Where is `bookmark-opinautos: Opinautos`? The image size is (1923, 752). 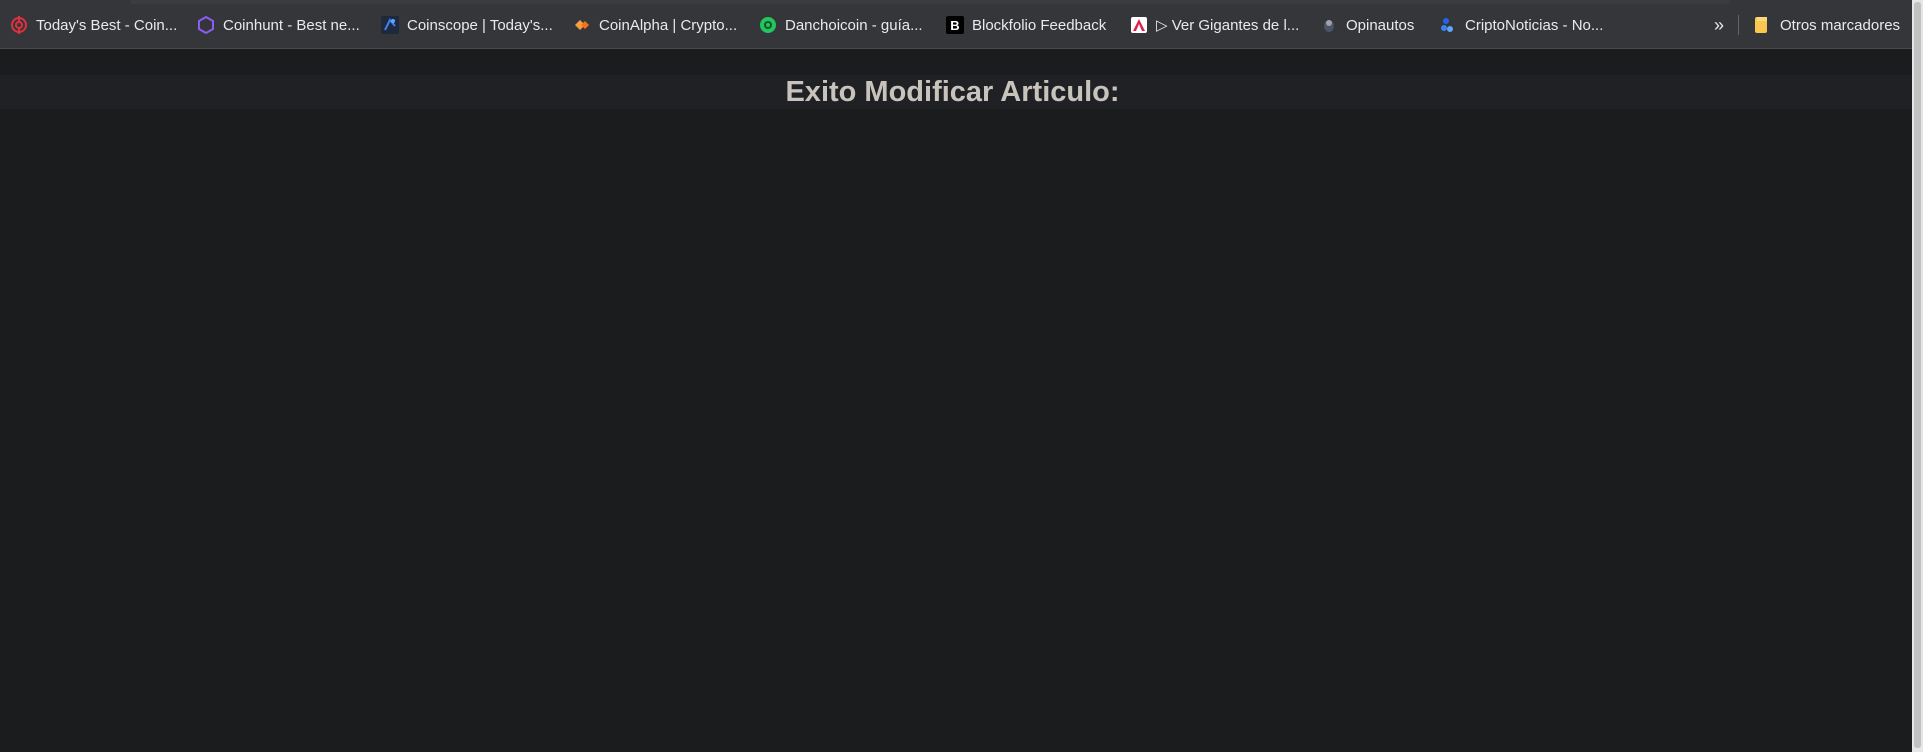
bookmark-opinautos: Opinautos is located at coordinates (1367, 25).